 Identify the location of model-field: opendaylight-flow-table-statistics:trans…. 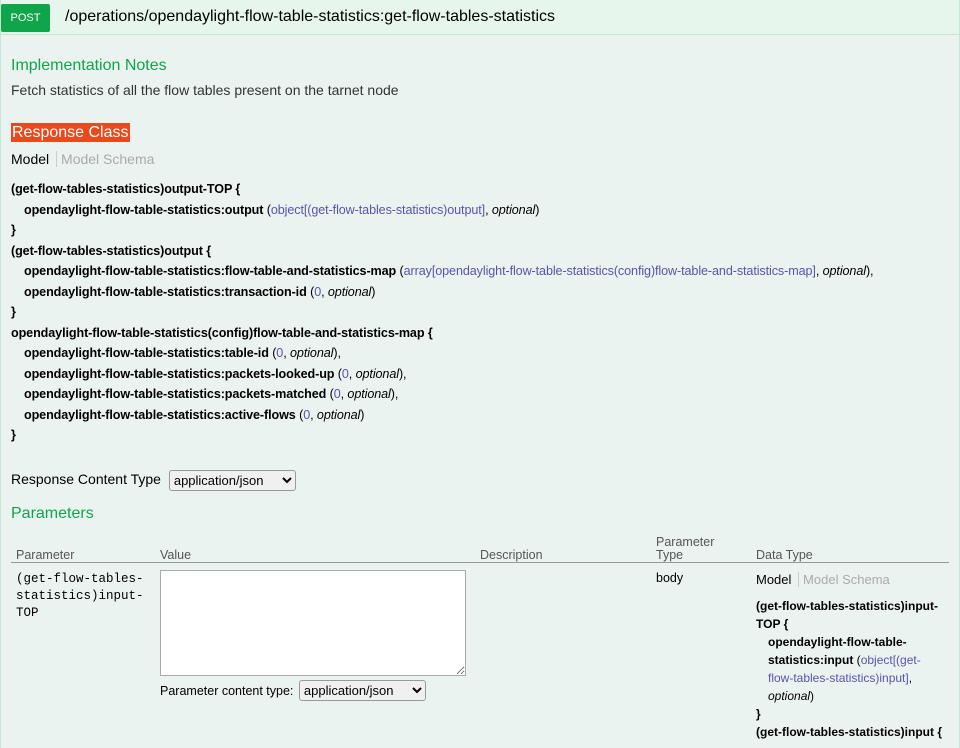
(200, 291).